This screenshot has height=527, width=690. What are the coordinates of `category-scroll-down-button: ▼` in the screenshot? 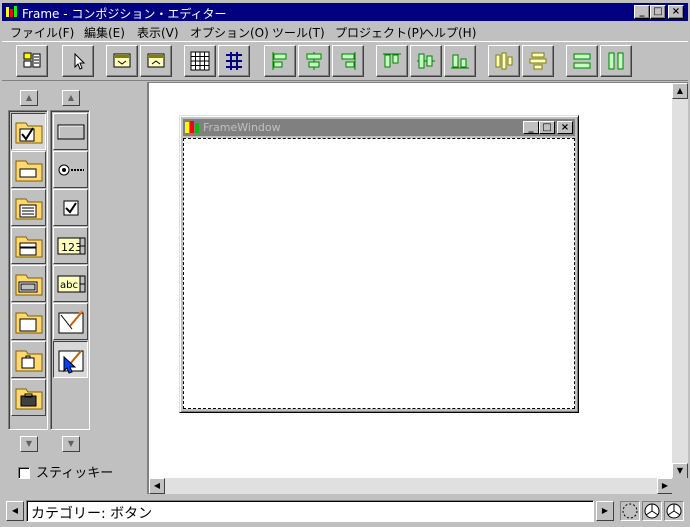 It's located at (29, 444).